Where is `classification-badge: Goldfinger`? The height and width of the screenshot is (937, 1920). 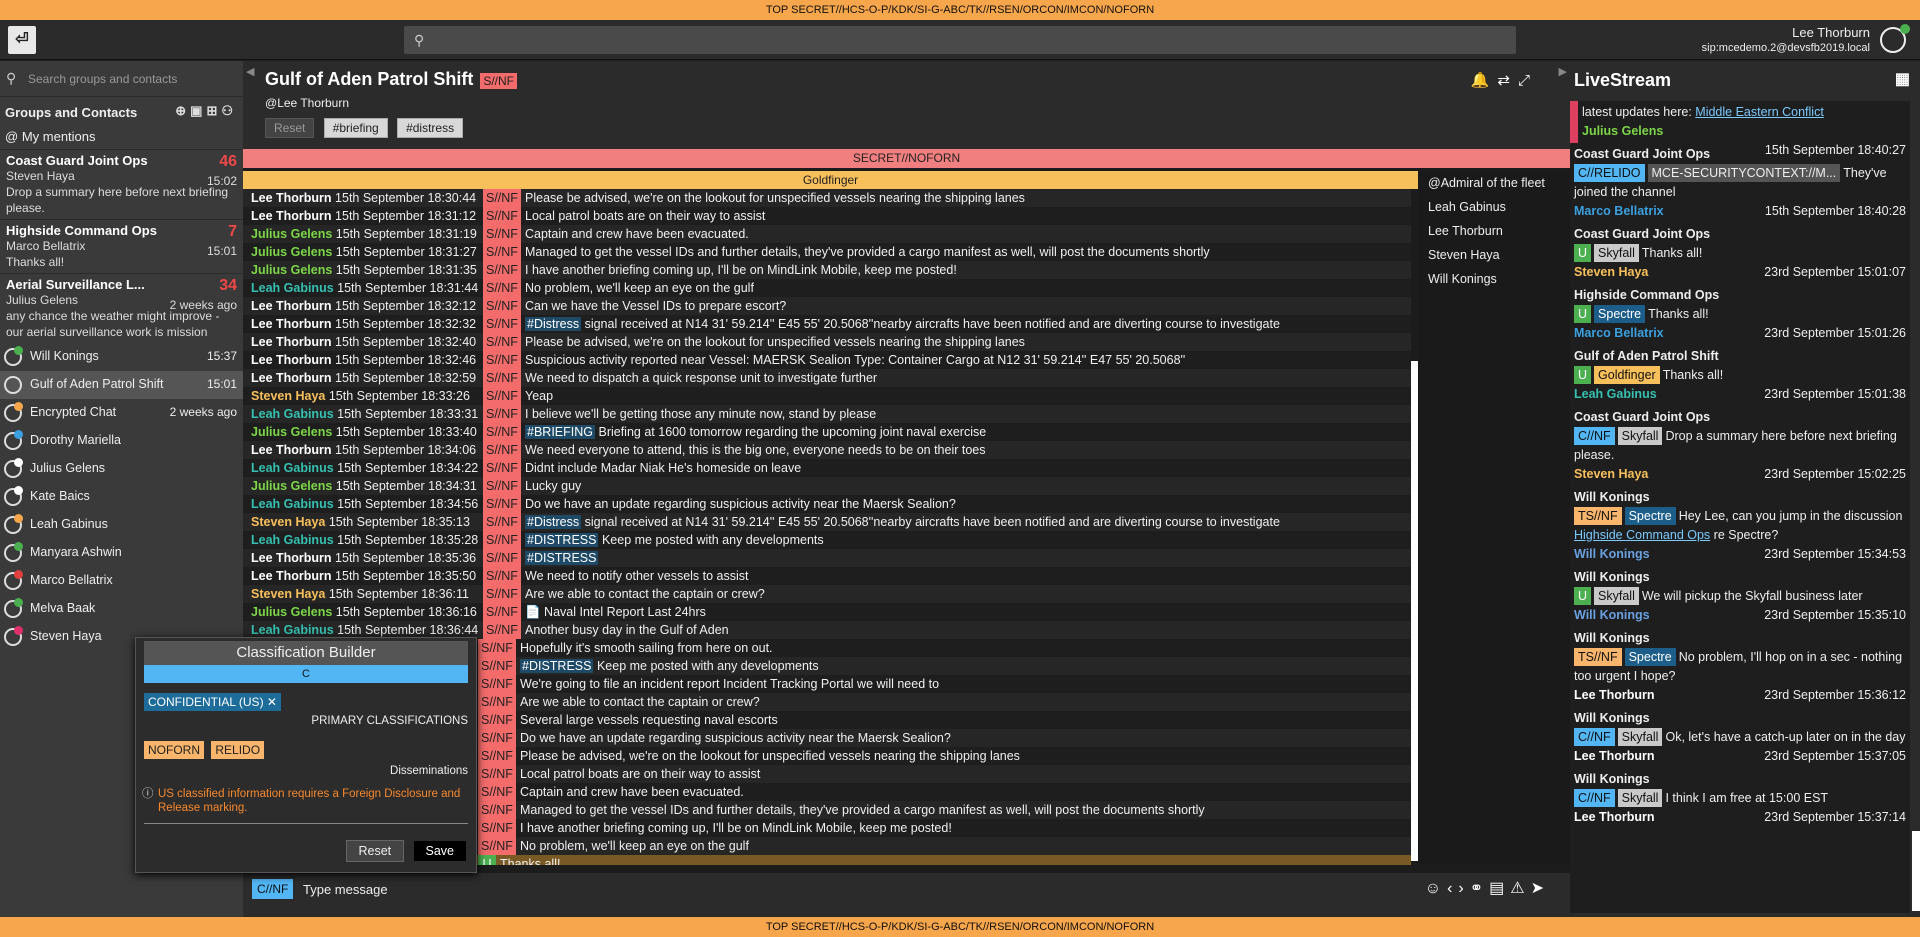
classification-badge: Goldfinger is located at coordinates (1627, 375).